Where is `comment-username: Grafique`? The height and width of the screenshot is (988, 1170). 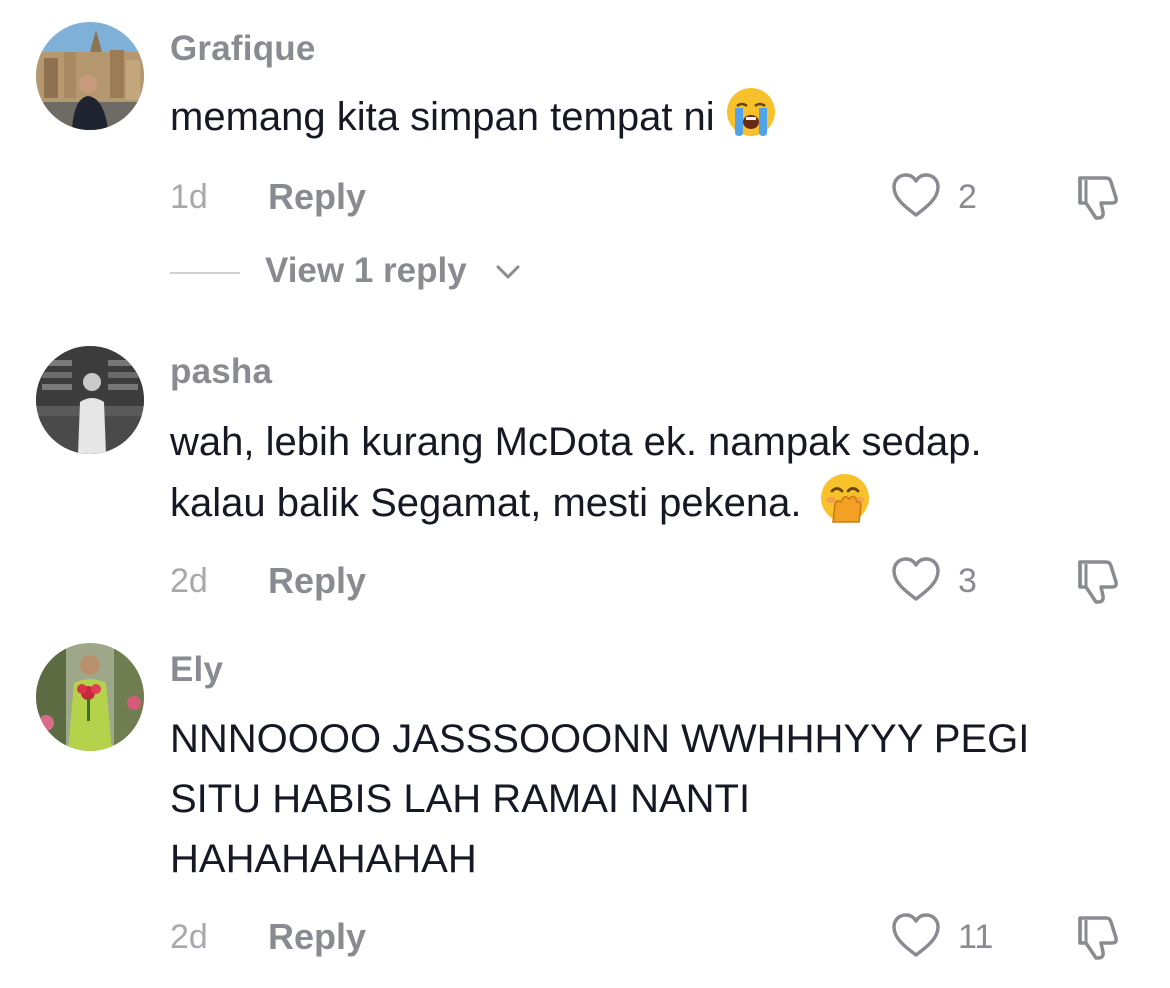
comment-username: Grafique is located at coordinates (243, 49).